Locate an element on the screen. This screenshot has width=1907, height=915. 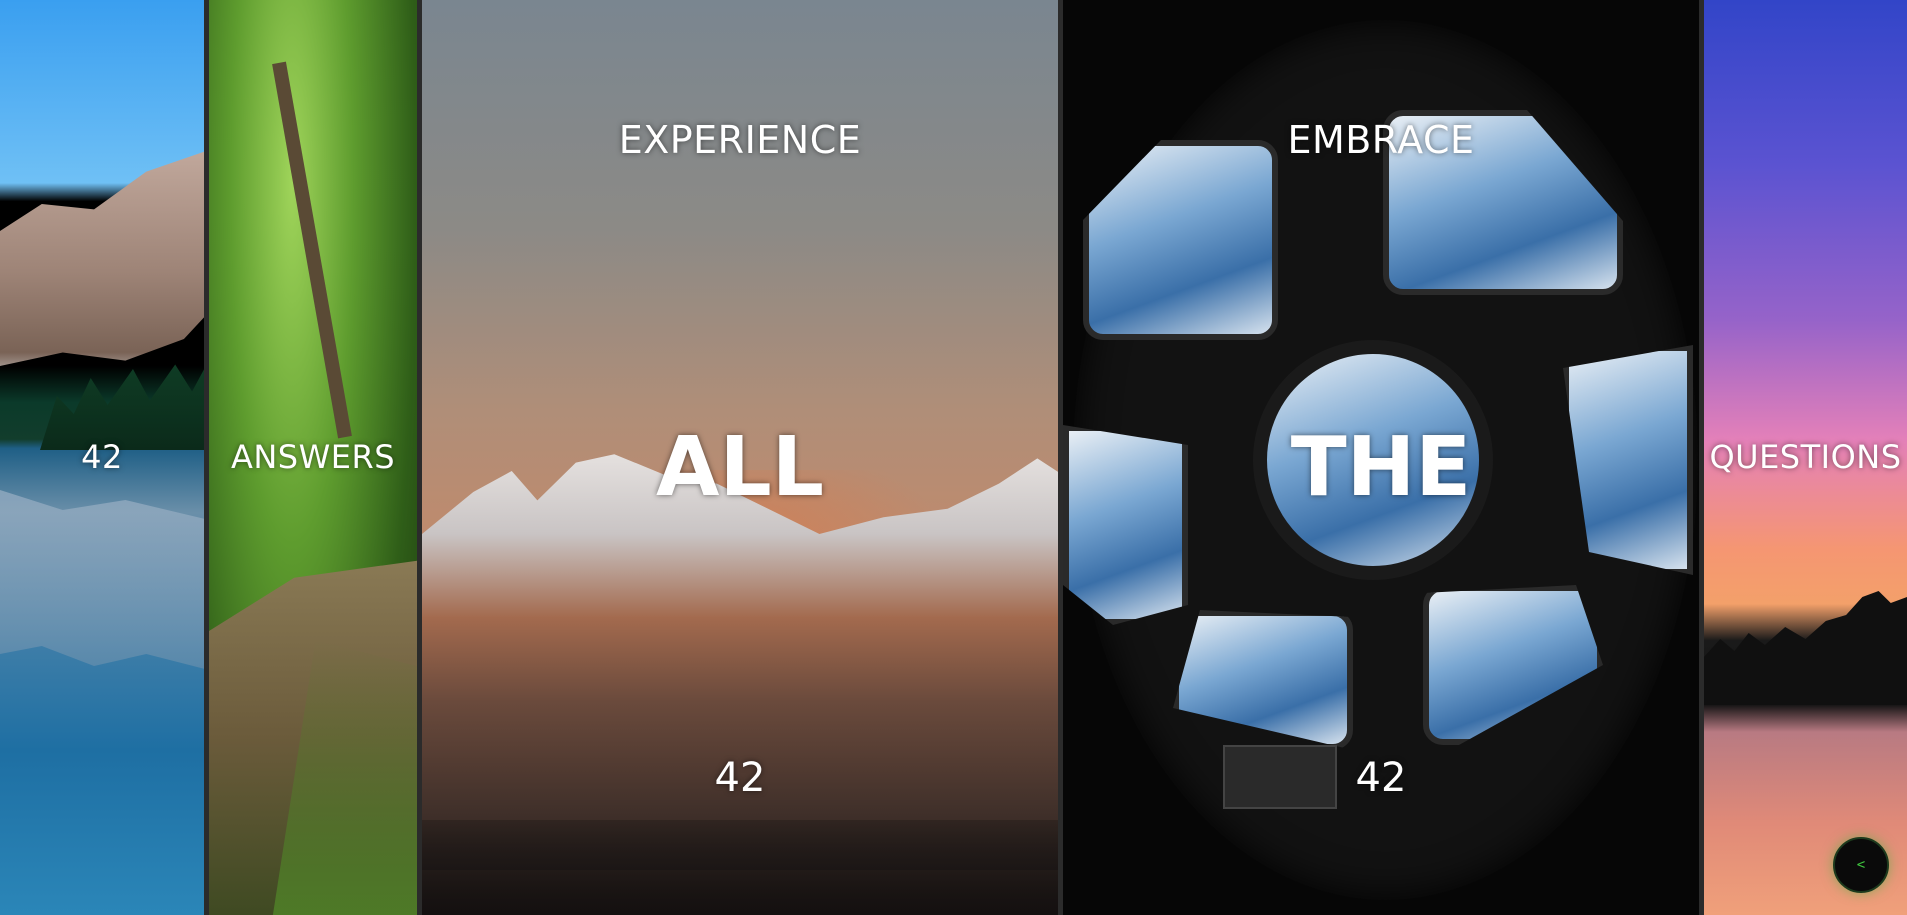
panel-lake-center-text: 42 is located at coordinates (102, 457).